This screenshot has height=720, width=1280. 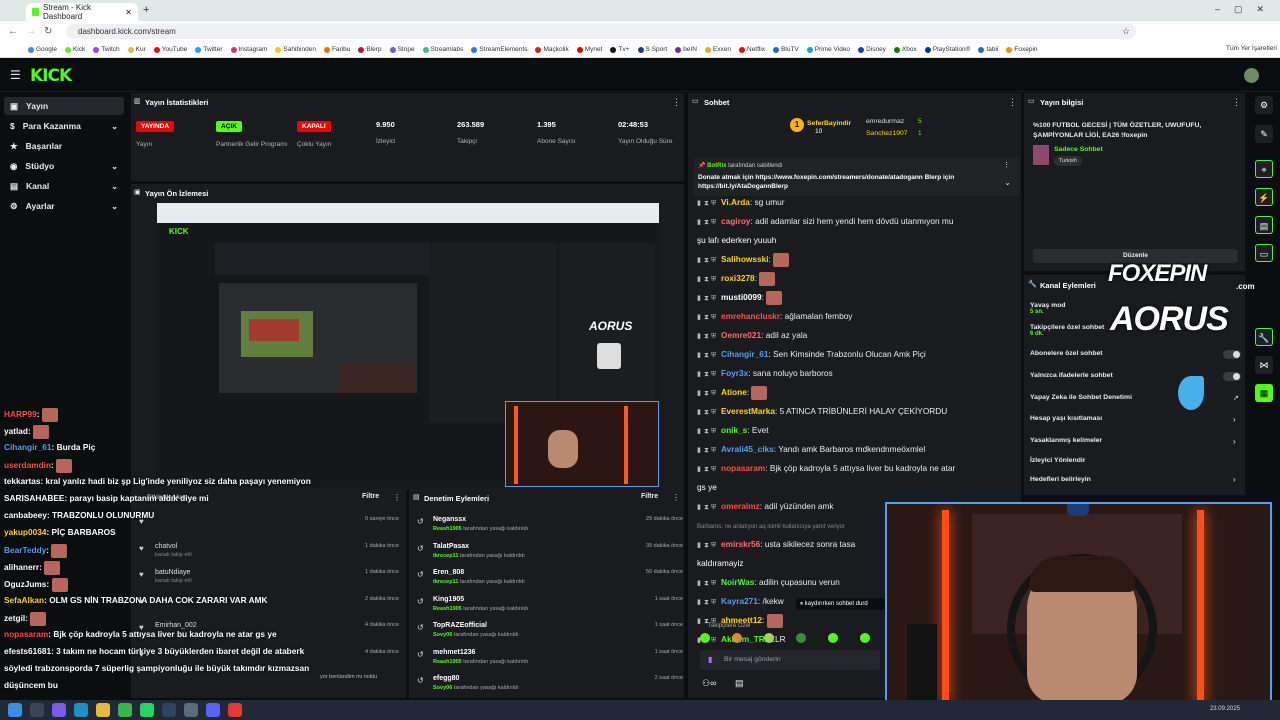 What do you see at coordinates (1246, 9) in the screenshot?
I see `window-controls: –▢✕` at bounding box center [1246, 9].